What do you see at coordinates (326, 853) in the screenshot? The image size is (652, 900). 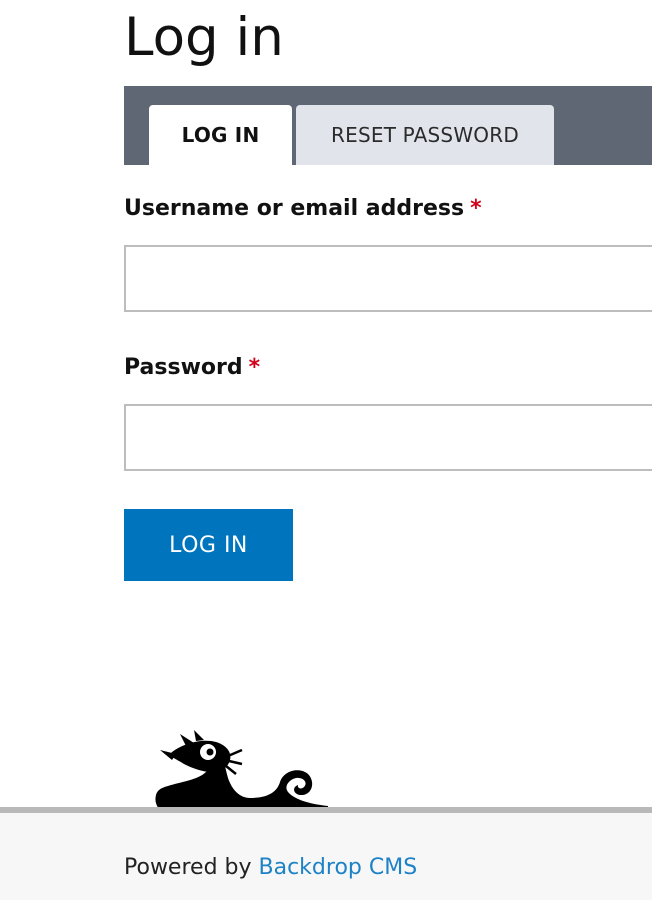 I see `site-footer: Powered by Backdrop CMS` at bounding box center [326, 853].